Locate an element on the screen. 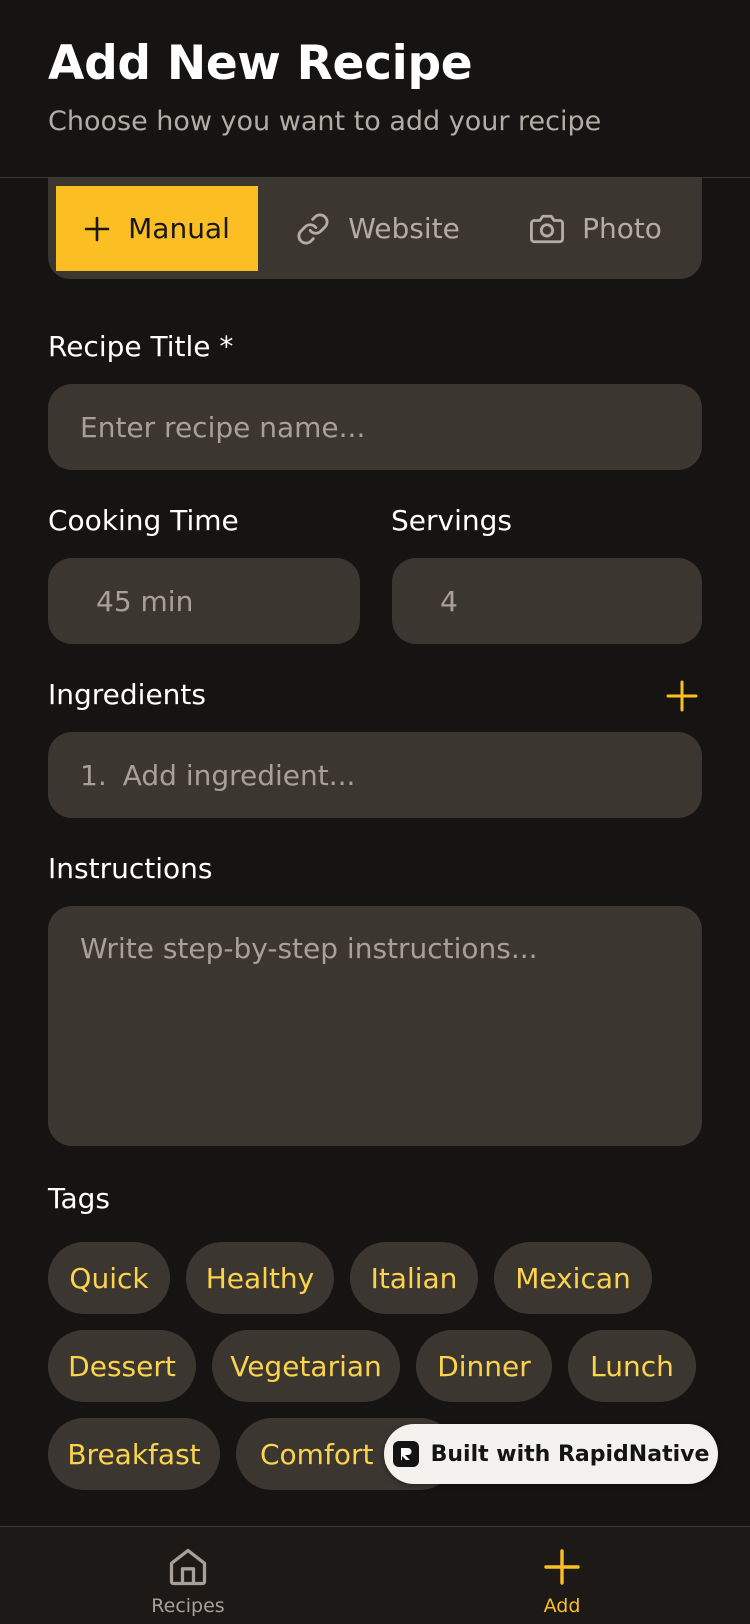 The image size is (750, 1624). page-subtitle: Choose how you want to add your recipe is located at coordinates (325, 121).